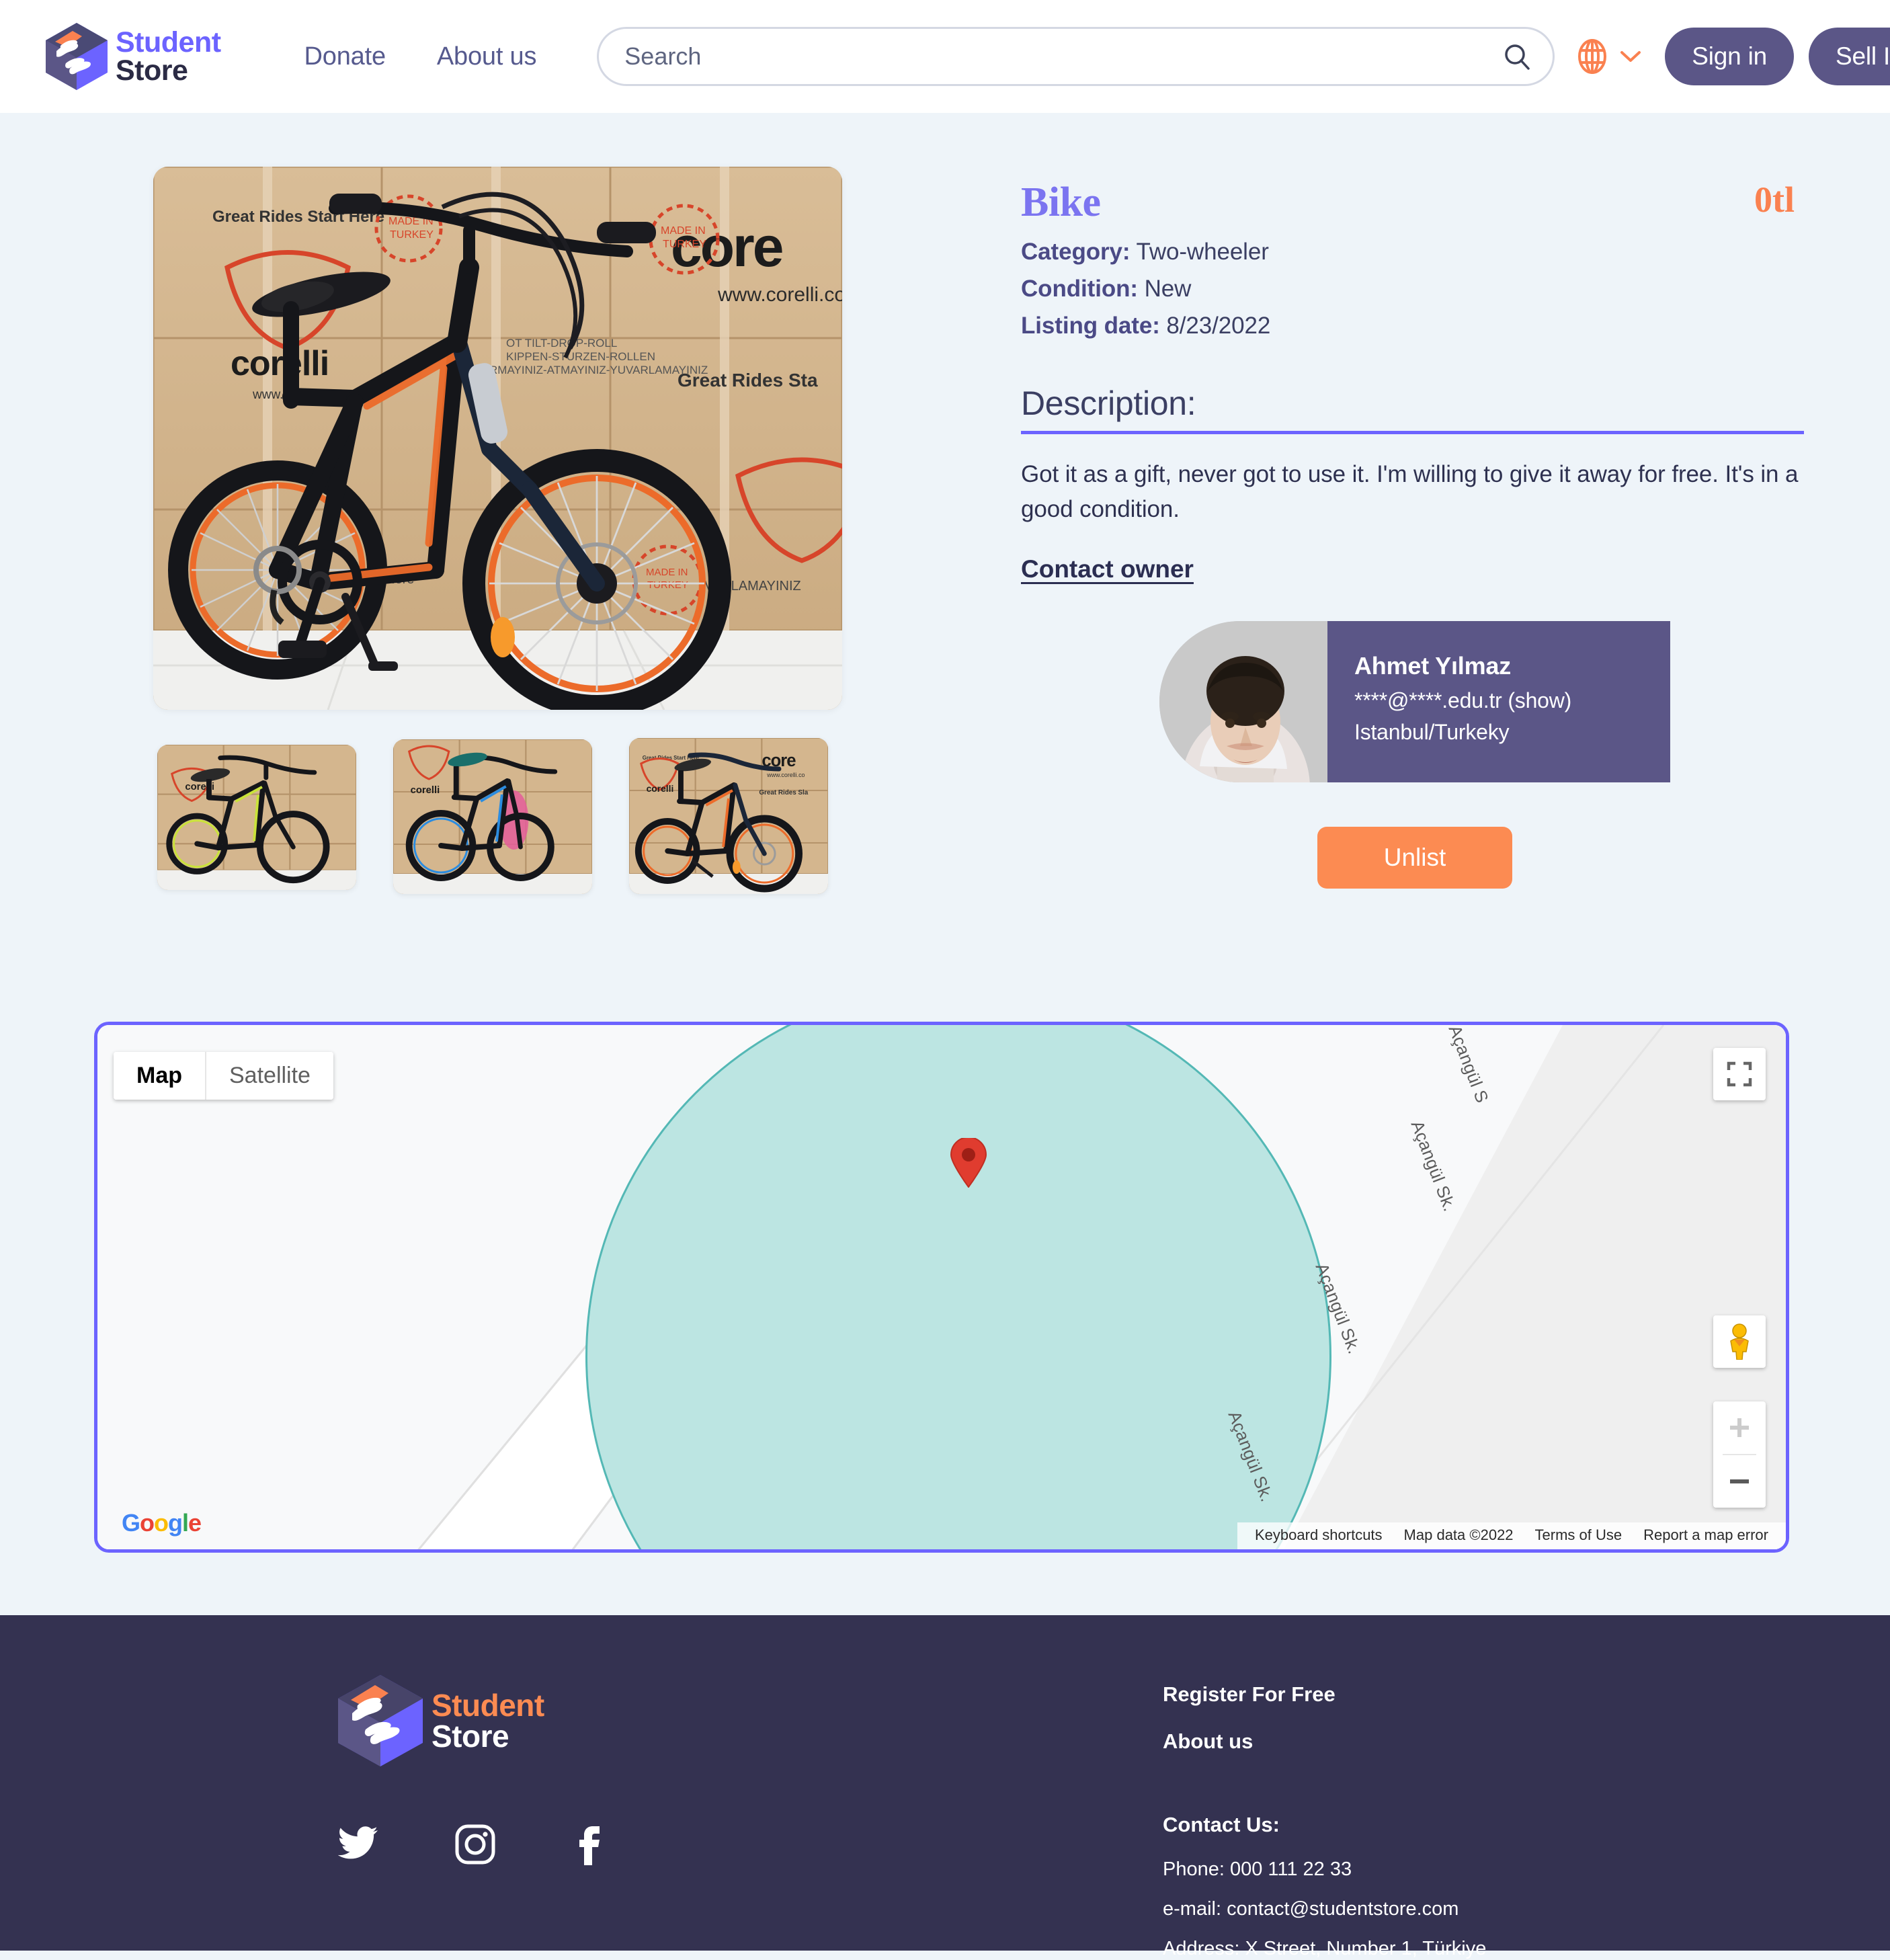 Image resolution: width=1890 pixels, height=1960 pixels. Describe the element at coordinates (162, 1523) in the screenshot. I see `google-logo: Google` at that location.